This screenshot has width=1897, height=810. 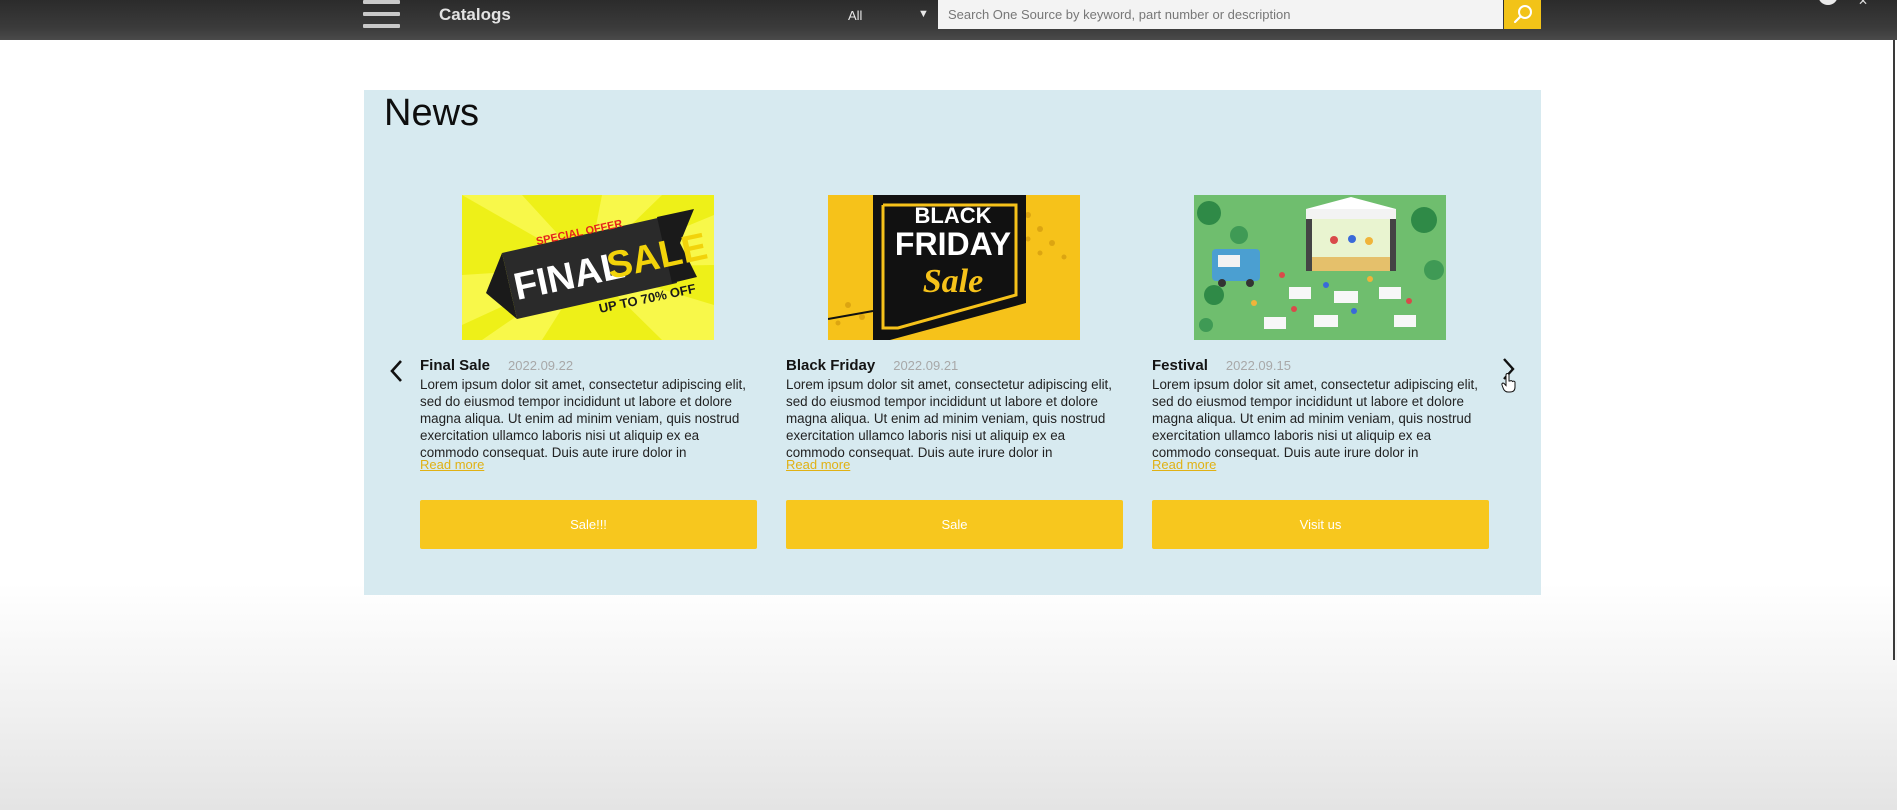 What do you see at coordinates (954, 524) in the screenshot?
I see `sale-button: Sale` at bounding box center [954, 524].